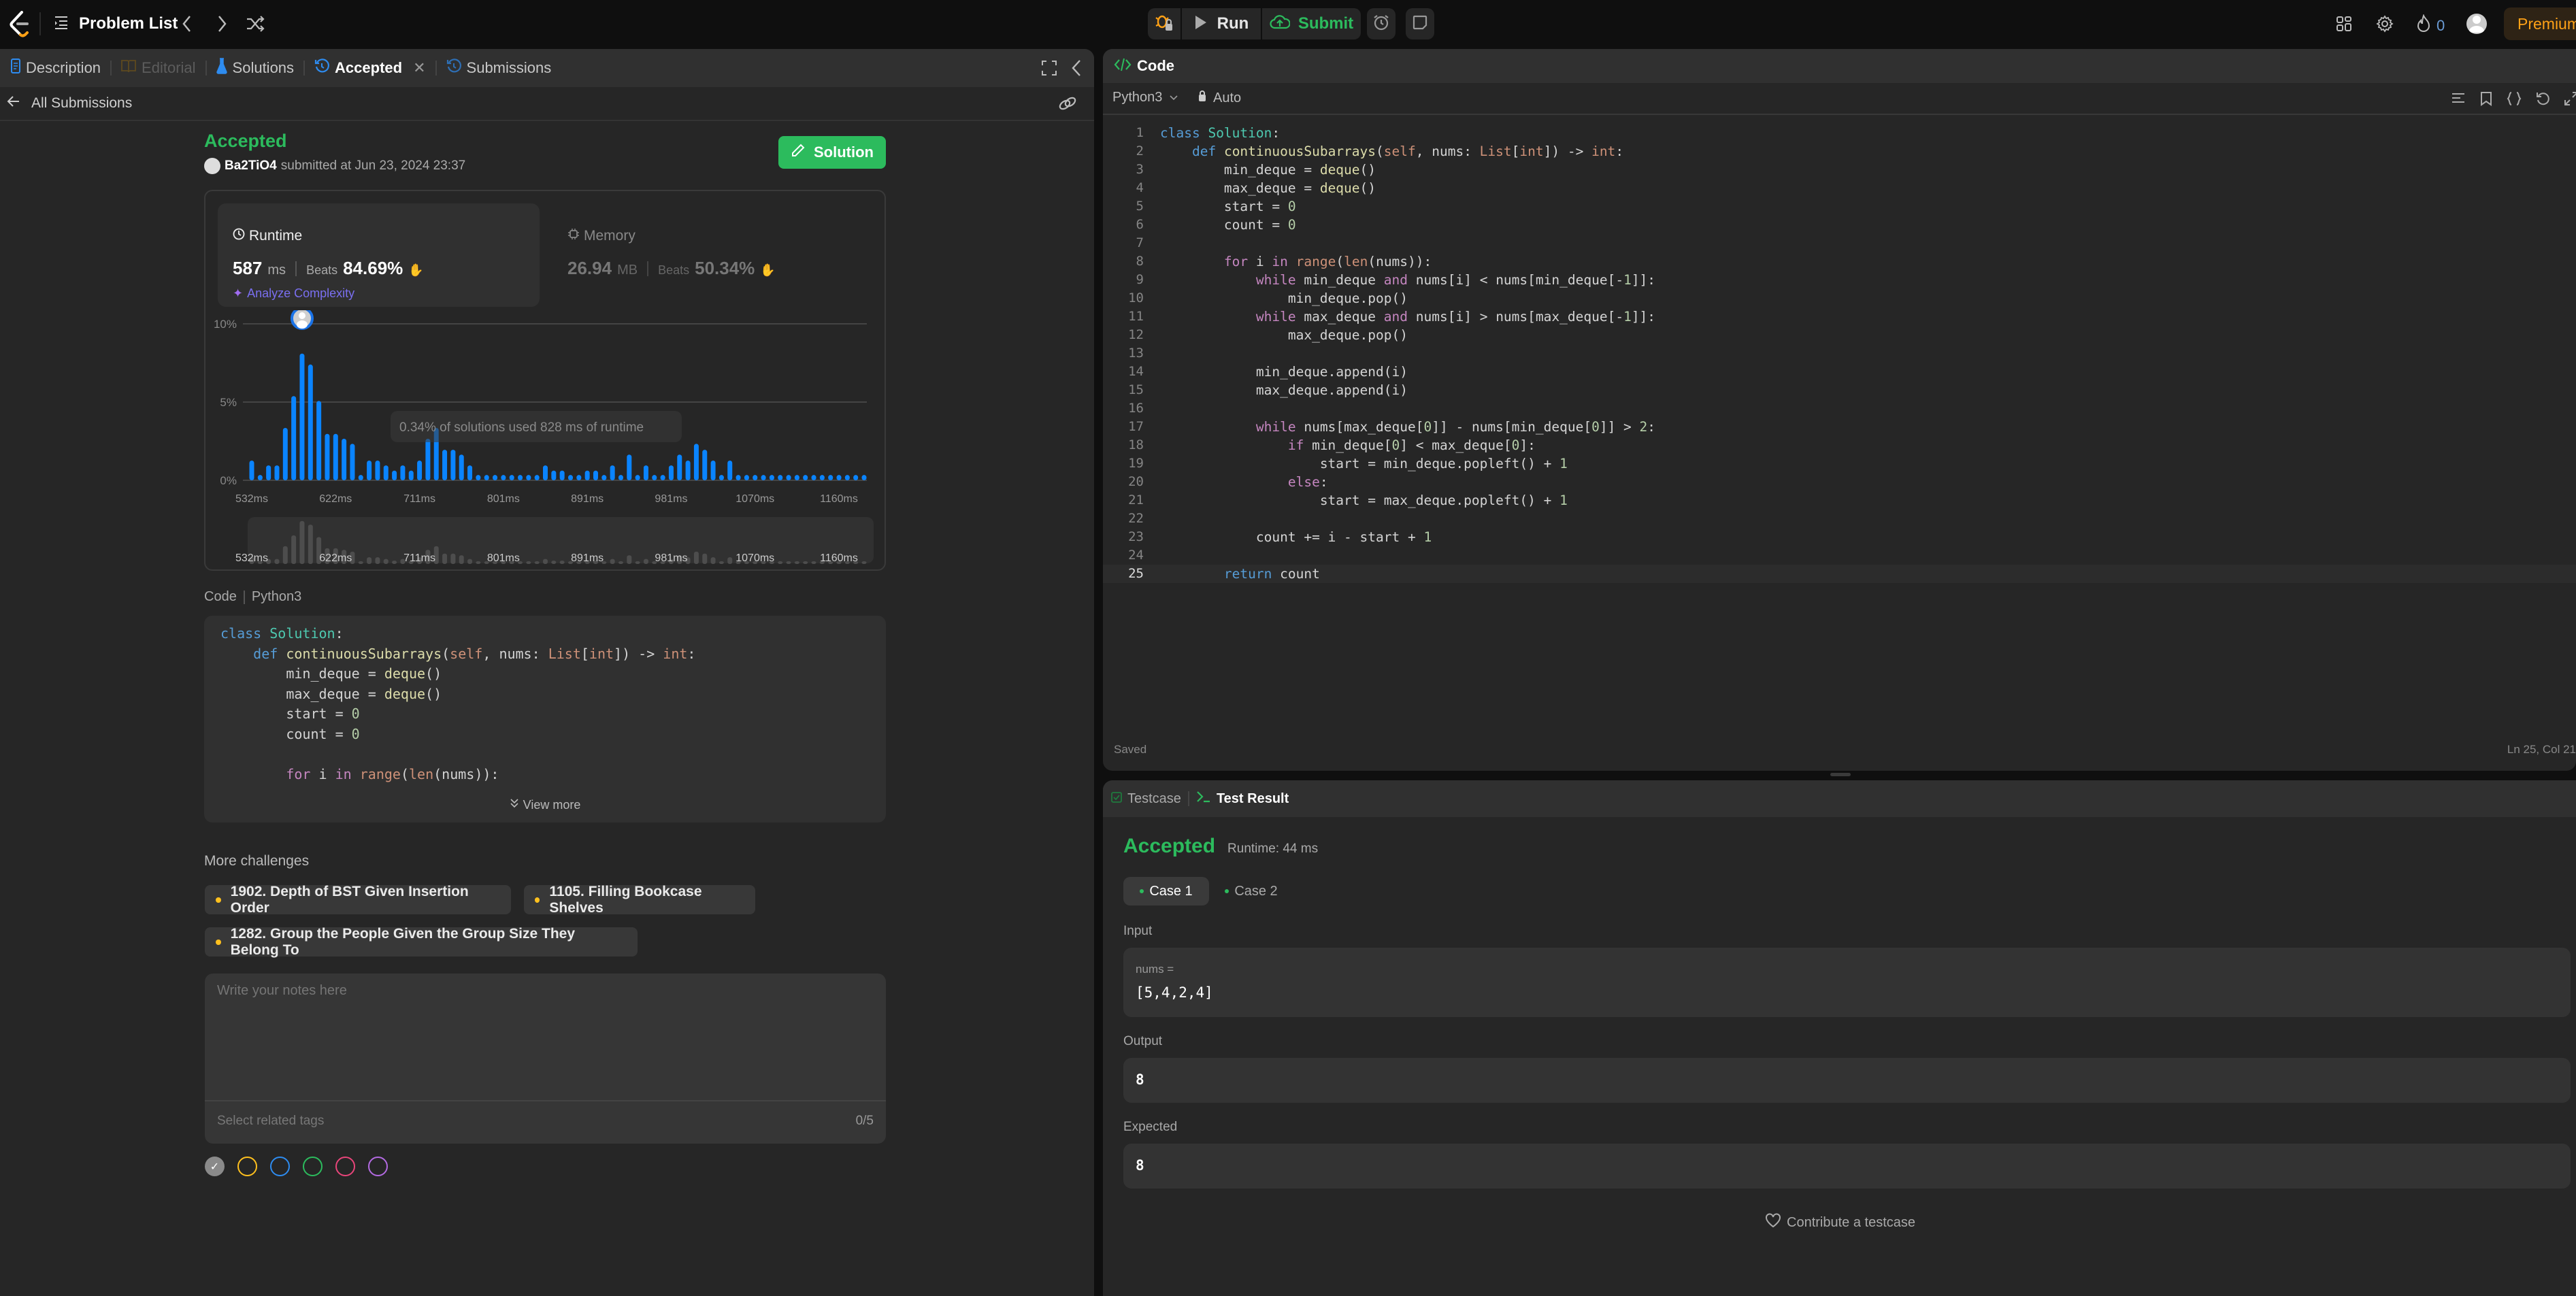 The width and height of the screenshot is (2576, 1296). I want to click on next-problem-button, so click(222, 26).